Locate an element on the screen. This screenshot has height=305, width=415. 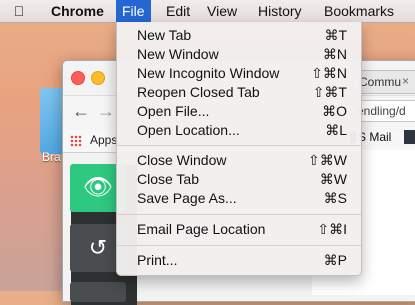
menu-app-chrome: Chrome is located at coordinates (77, 11).